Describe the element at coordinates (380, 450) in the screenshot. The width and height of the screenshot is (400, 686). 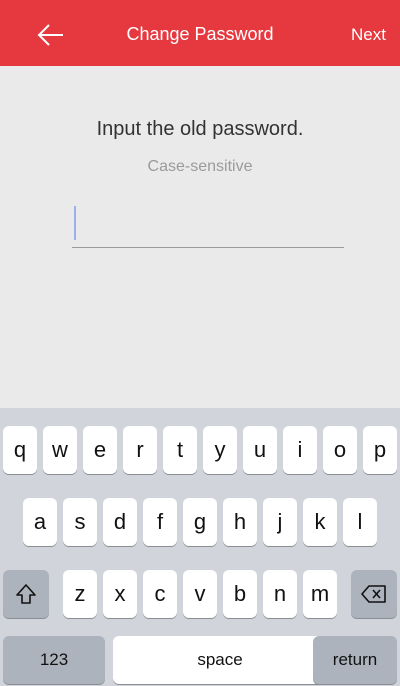
I see `key-p: p` at that location.